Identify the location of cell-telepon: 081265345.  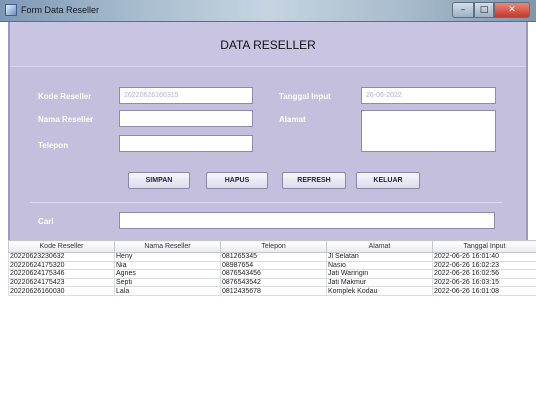
(273, 257).